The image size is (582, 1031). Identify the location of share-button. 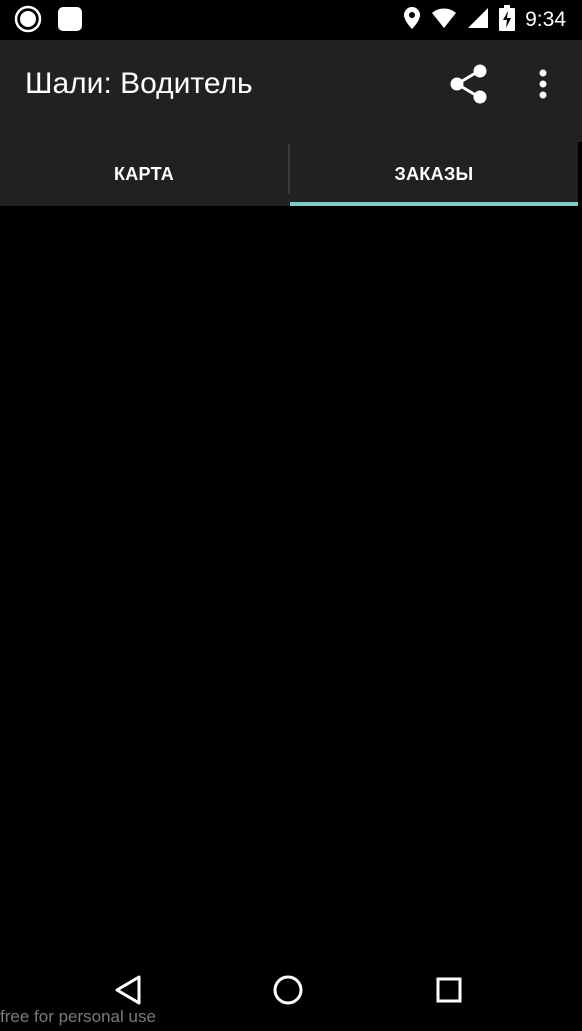
(469, 84).